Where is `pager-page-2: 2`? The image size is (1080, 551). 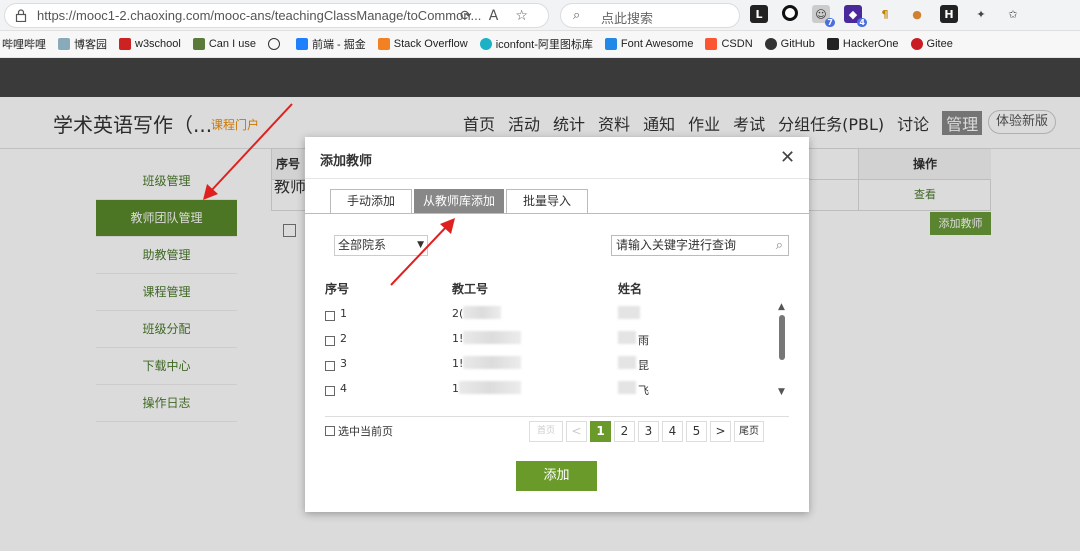 pager-page-2: 2 is located at coordinates (624, 431).